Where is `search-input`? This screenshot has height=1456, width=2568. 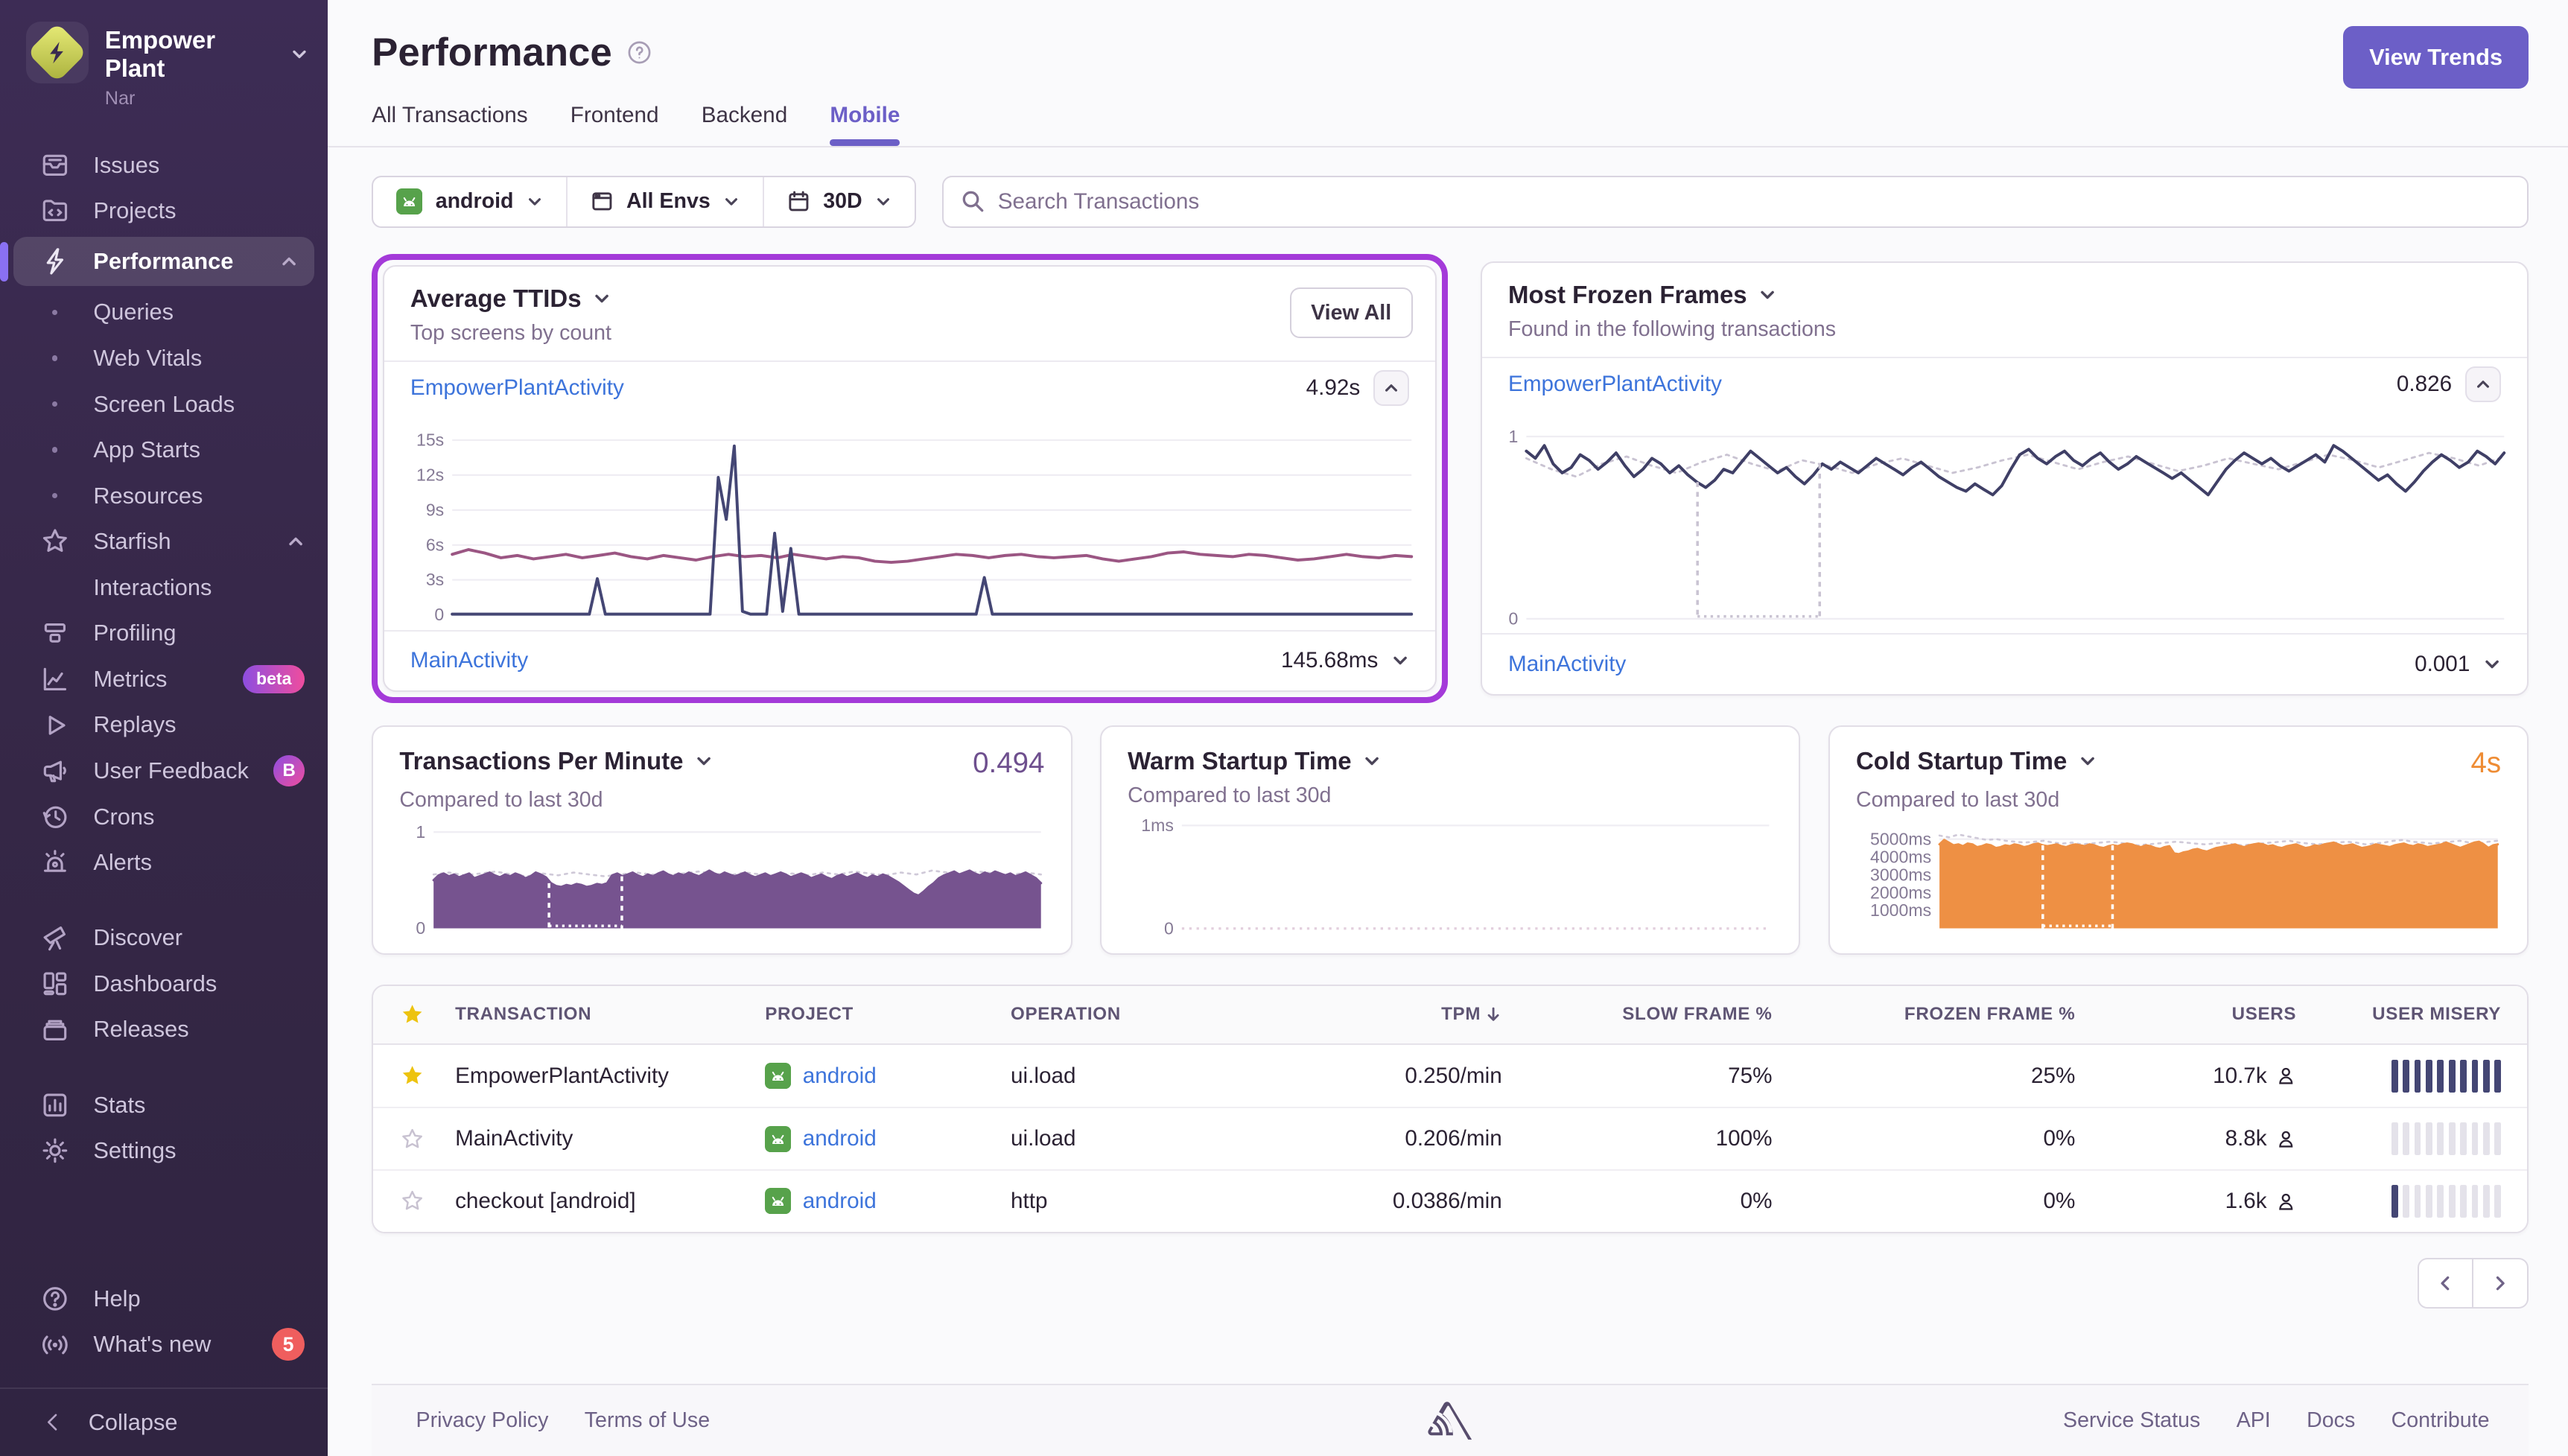
search-input is located at coordinates (1754, 201).